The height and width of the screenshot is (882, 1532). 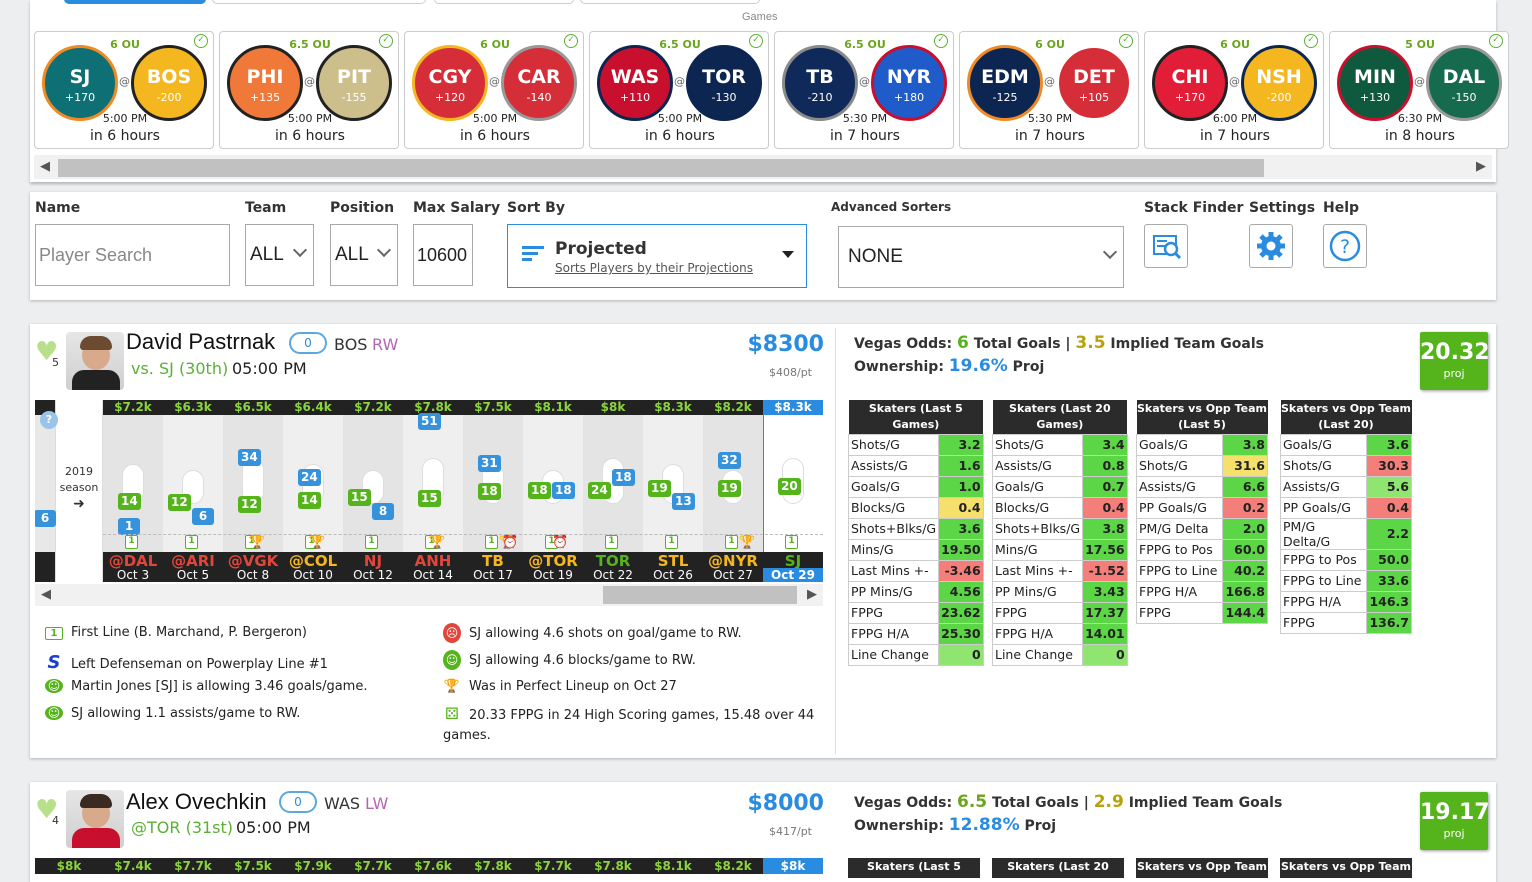 I want to click on stat-row: Last Mins +- -1.52, so click(x=1059, y=570).